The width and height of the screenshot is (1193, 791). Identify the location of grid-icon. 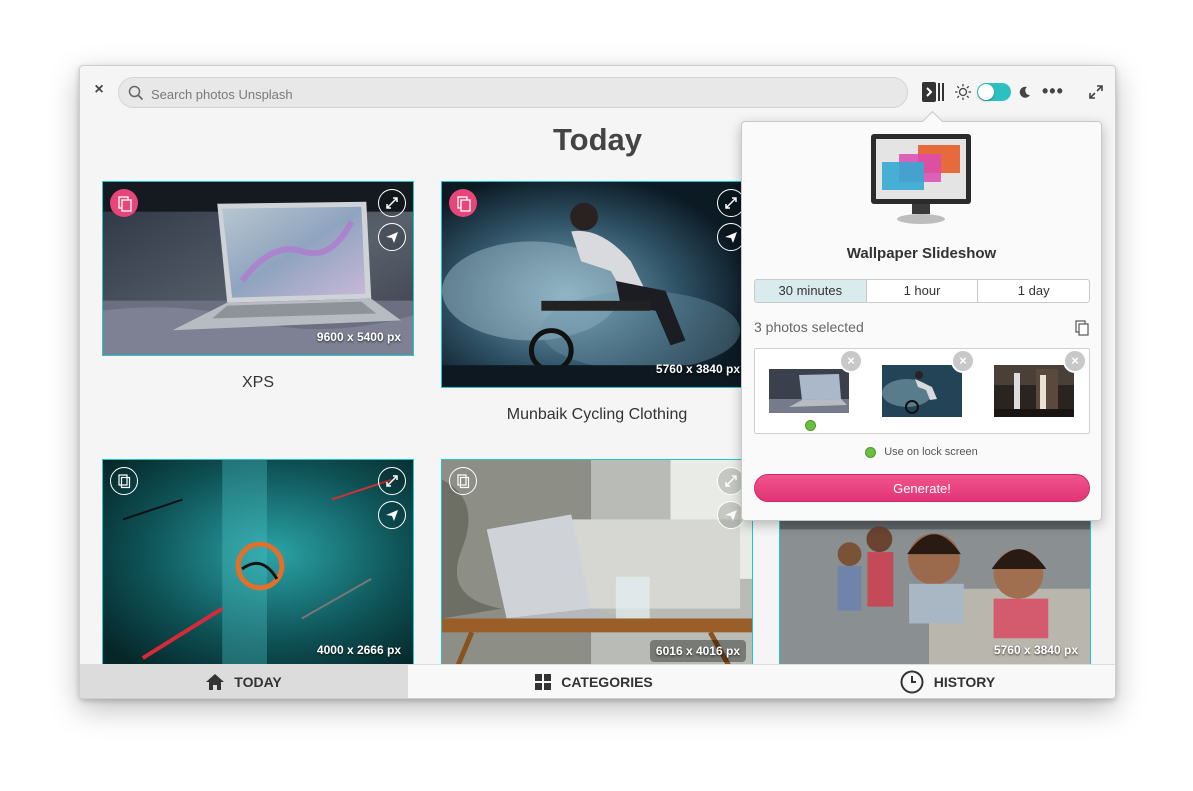
(543, 682).